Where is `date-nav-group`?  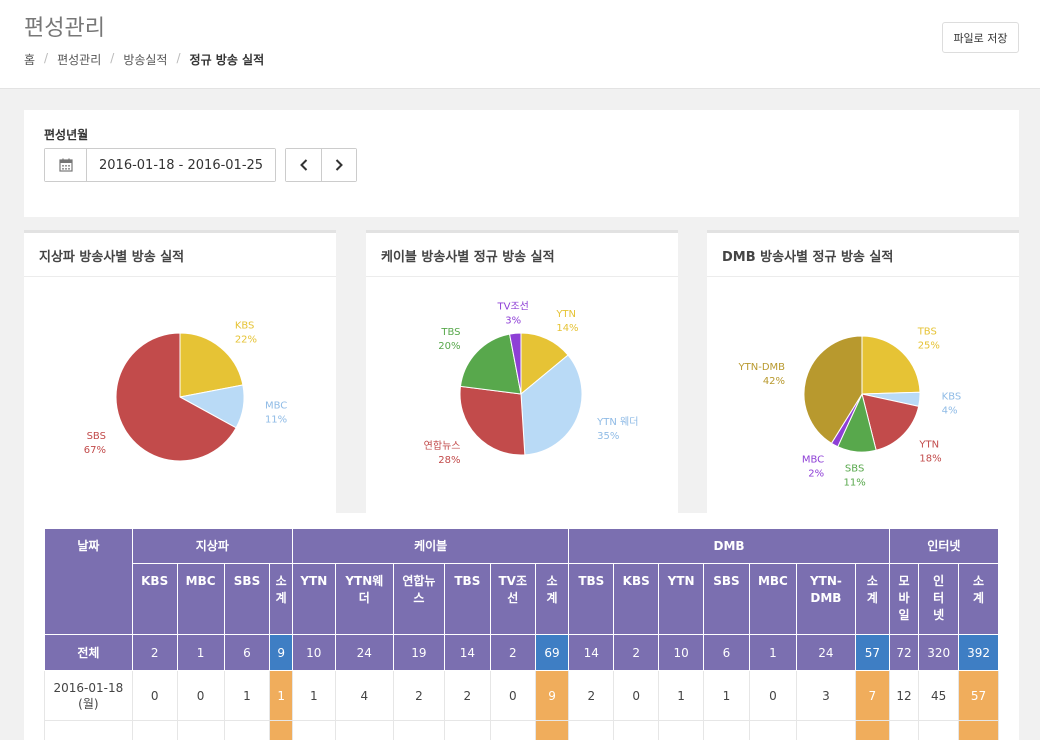 date-nav-group is located at coordinates (321, 165).